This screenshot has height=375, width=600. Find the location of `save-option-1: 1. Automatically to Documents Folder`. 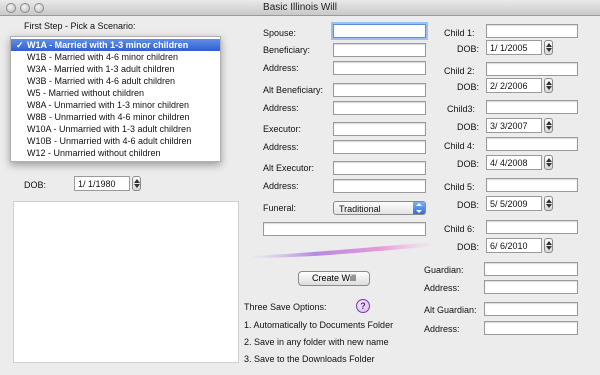

save-option-1: 1. Automatically to Documents Folder is located at coordinates (319, 325).